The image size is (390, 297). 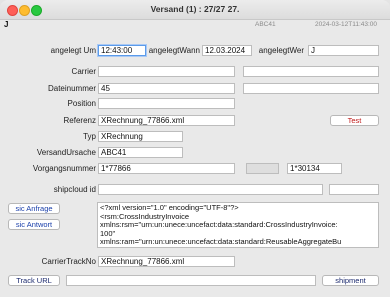 What do you see at coordinates (350, 280) in the screenshot?
I see `shipment-button: shipment` at bounding box center [350, 280].